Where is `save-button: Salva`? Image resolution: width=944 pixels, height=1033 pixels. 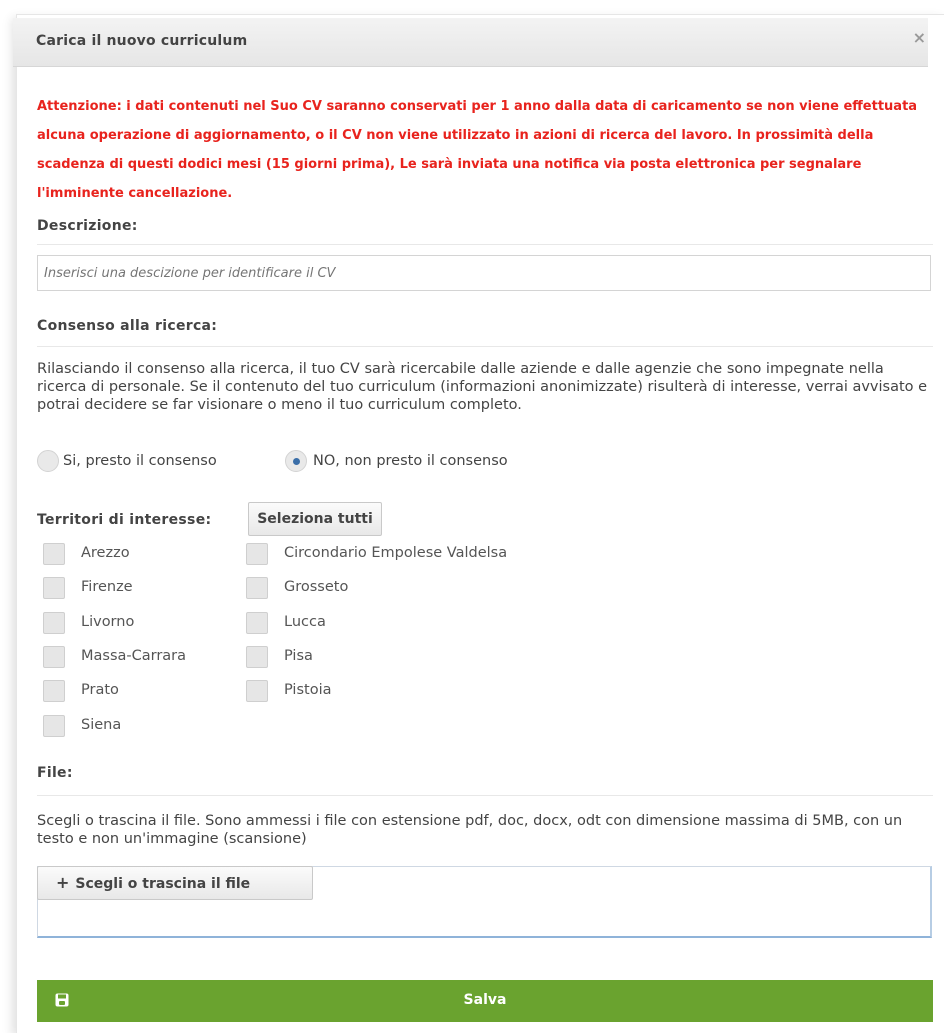 save-button: Salva is located at coordinates (485, 1001).